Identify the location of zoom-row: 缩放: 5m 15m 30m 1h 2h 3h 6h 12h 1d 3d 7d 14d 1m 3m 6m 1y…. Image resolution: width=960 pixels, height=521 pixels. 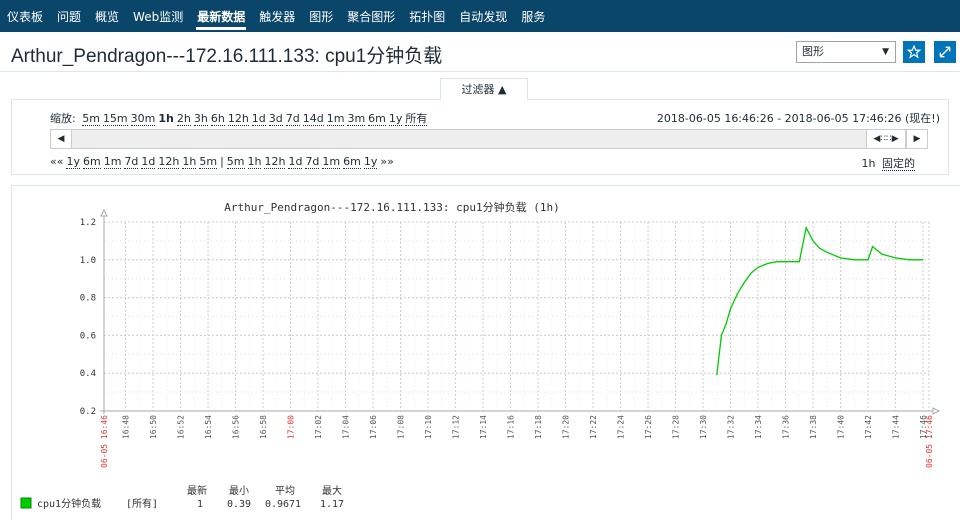
(240, 118).